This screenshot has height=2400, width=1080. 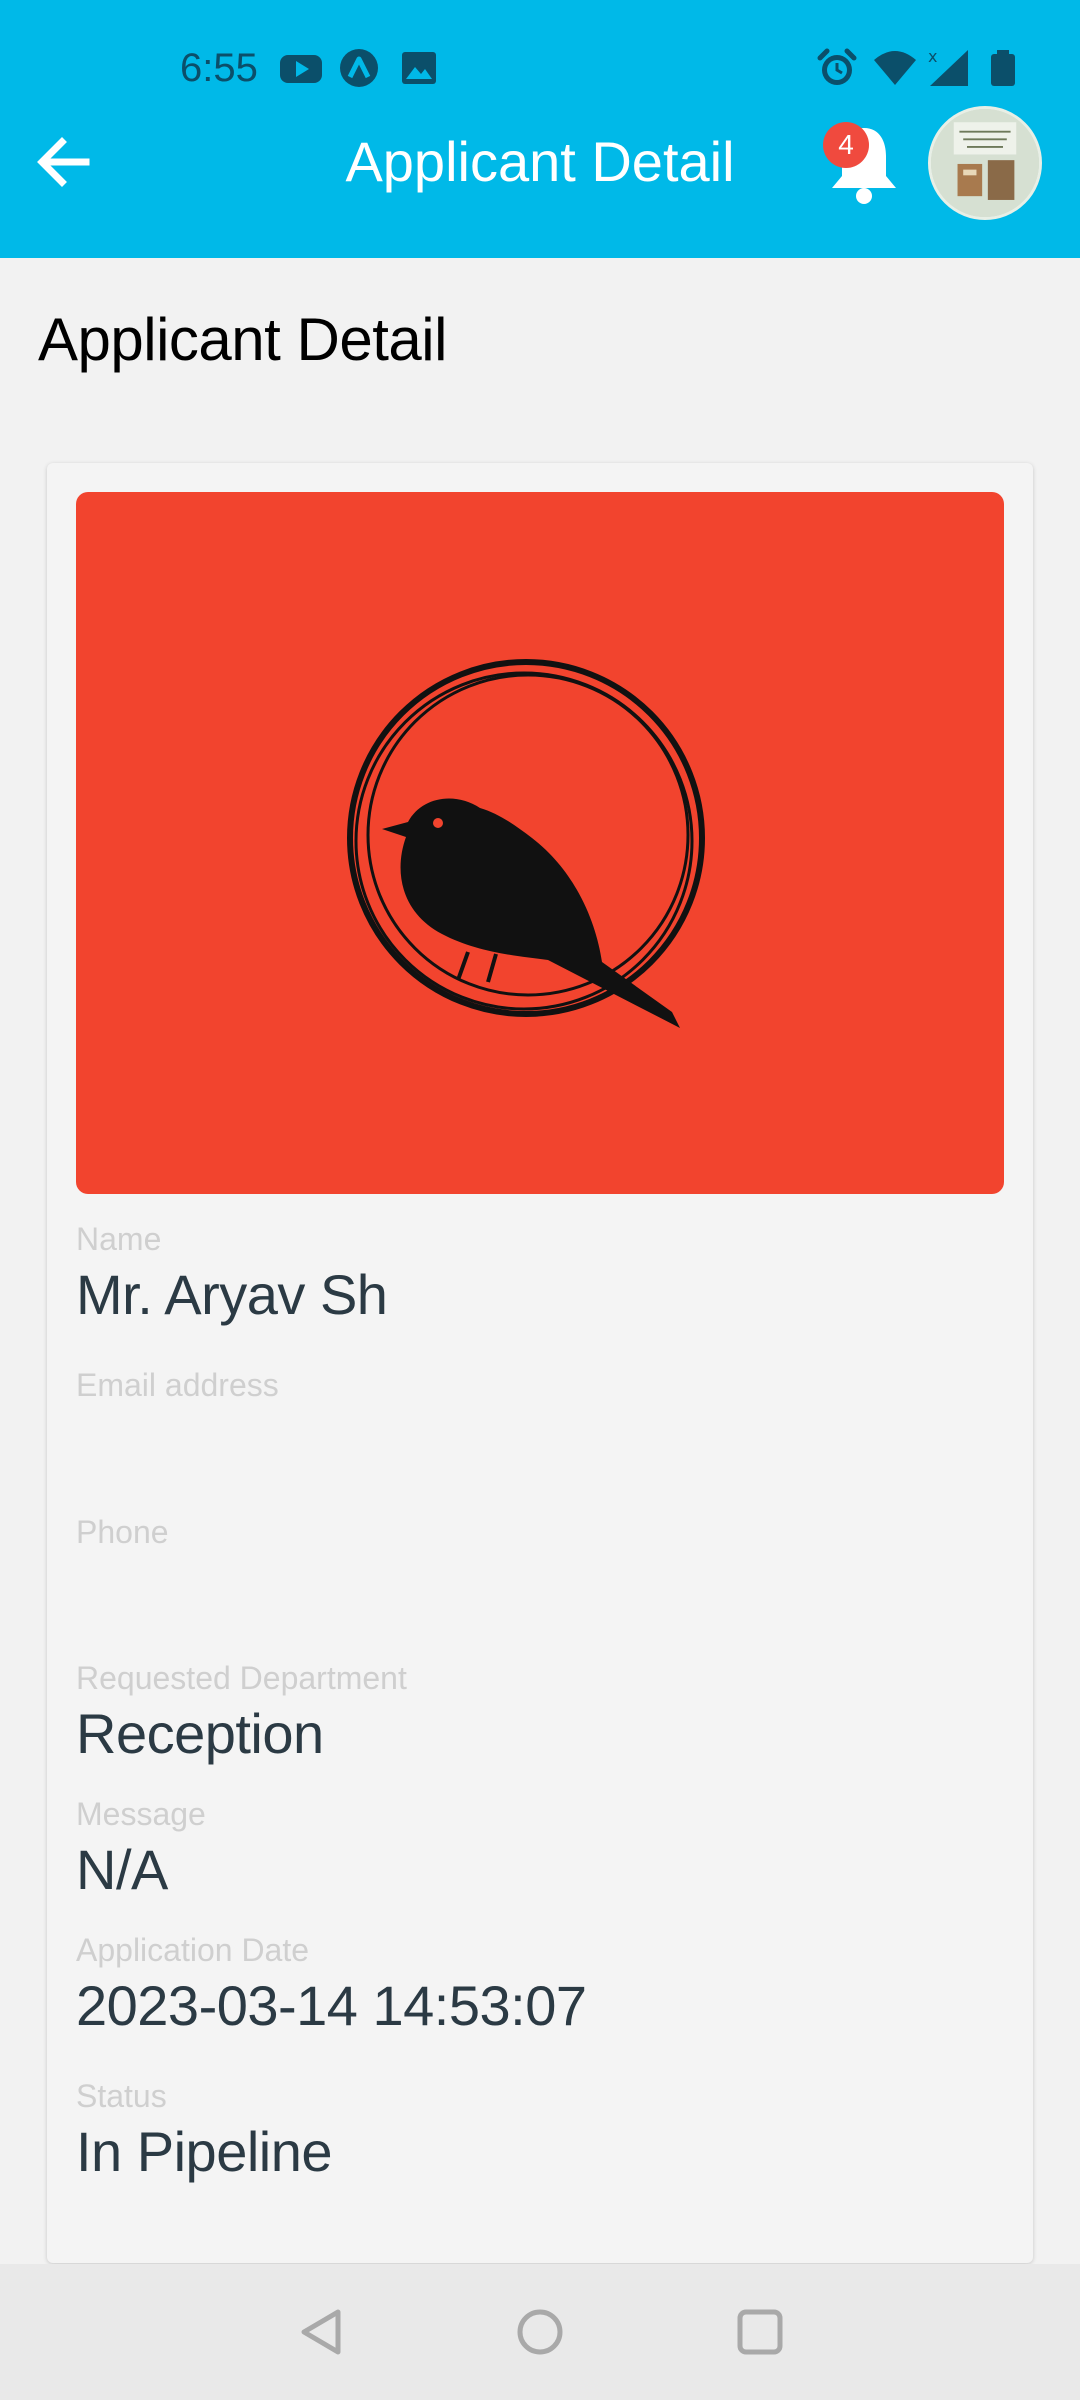 What do you see at coordinates (1003, 68) in the screenshot?
I see `battery-icon` at bounding box center [1003, 68].